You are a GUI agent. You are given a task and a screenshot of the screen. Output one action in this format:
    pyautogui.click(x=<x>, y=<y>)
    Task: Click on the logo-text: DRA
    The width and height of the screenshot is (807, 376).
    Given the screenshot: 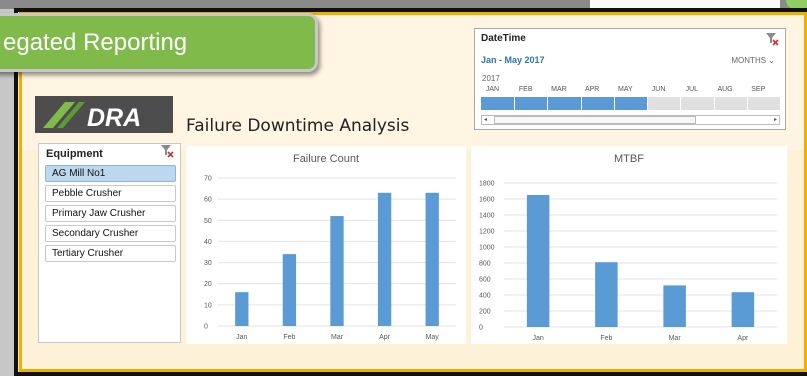 What is the action you would take?
    pyautogui.click(x=114, y=118)
    